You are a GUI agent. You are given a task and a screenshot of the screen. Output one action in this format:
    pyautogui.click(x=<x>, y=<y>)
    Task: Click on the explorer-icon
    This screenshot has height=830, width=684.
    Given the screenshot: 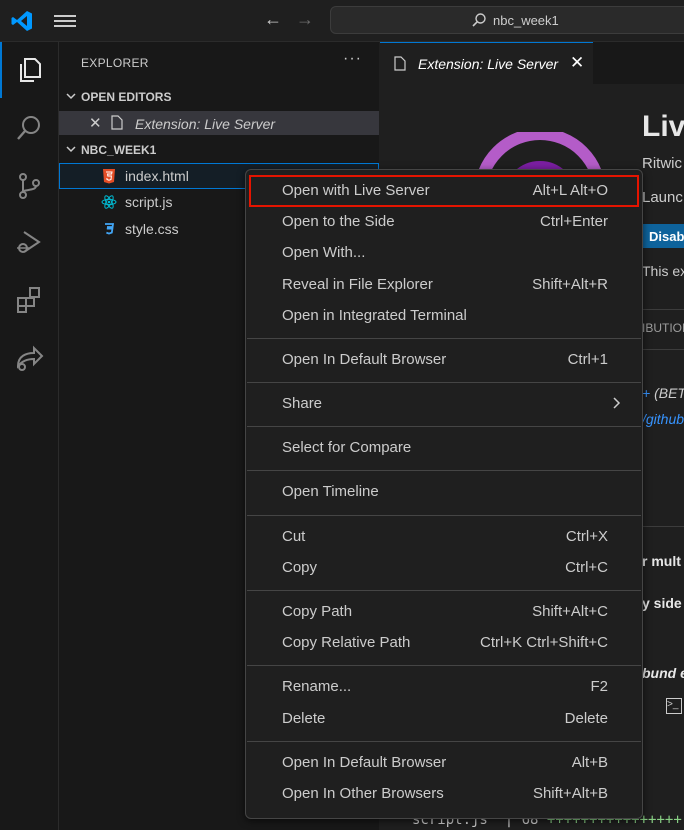 What is the action you would take?
    pyautogui.click(x=29, y=70)
    